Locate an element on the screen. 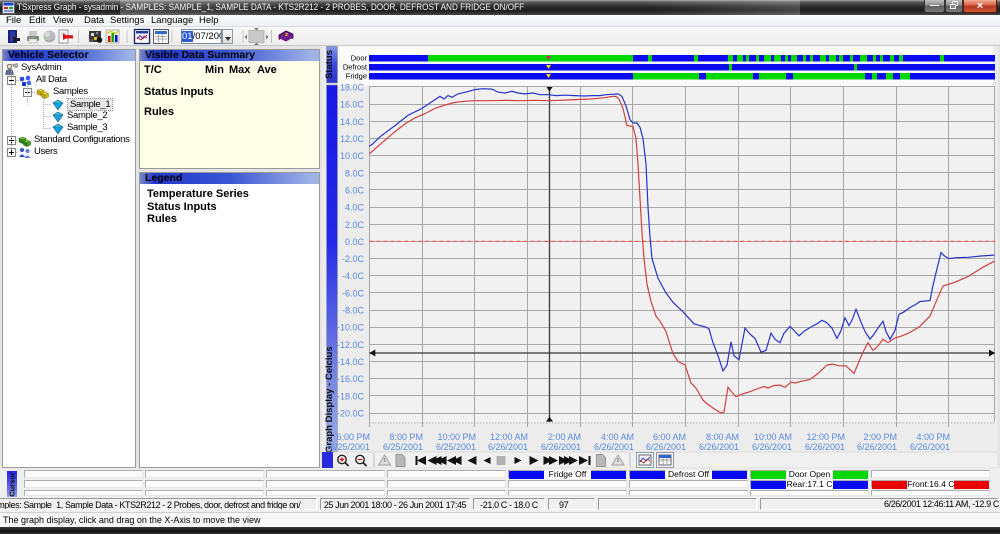  svg-text: 14.0C is located at coordinates (352, 122).